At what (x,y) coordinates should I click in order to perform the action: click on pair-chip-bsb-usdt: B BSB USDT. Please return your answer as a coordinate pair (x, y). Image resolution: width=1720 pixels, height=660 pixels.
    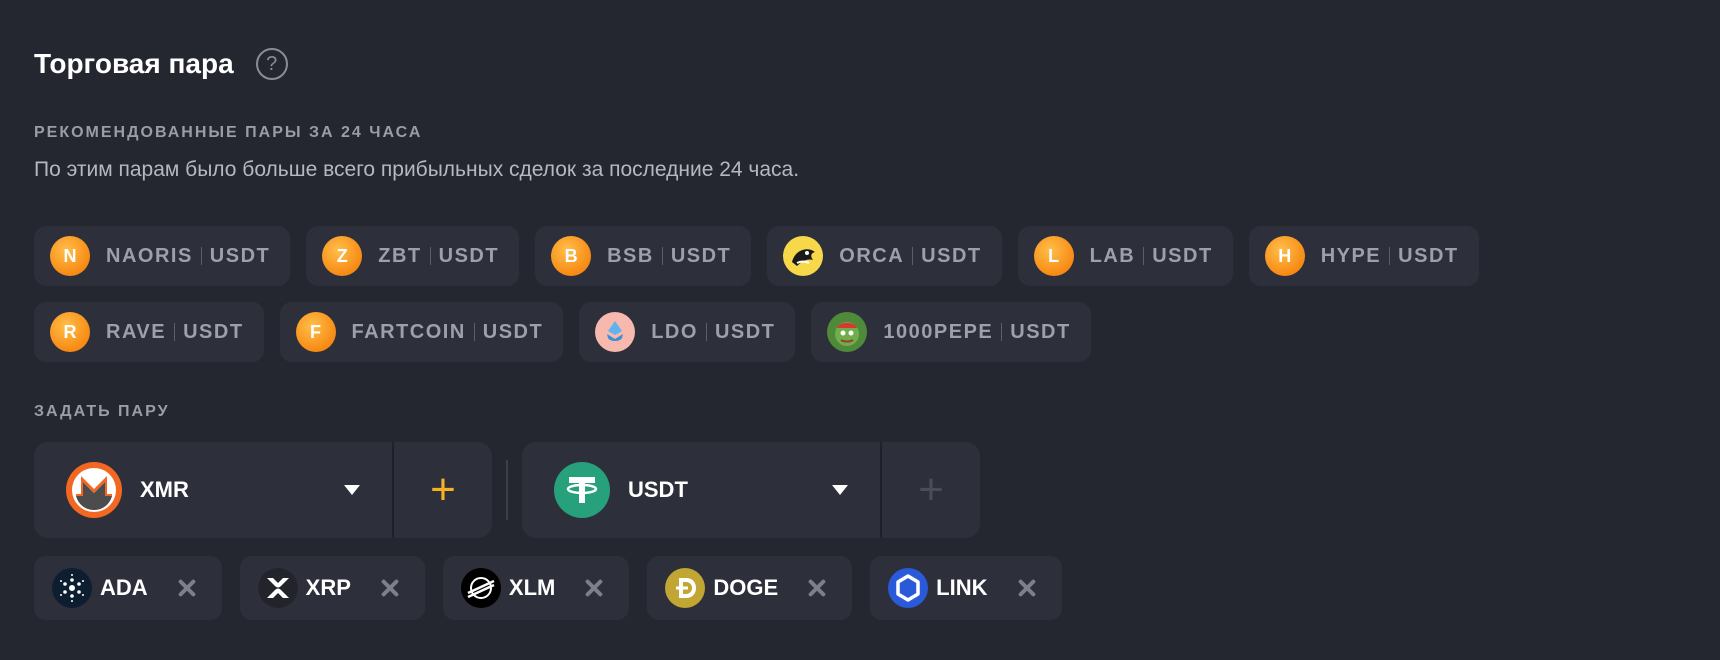
    Looking at the image, I should click on (643, 256).